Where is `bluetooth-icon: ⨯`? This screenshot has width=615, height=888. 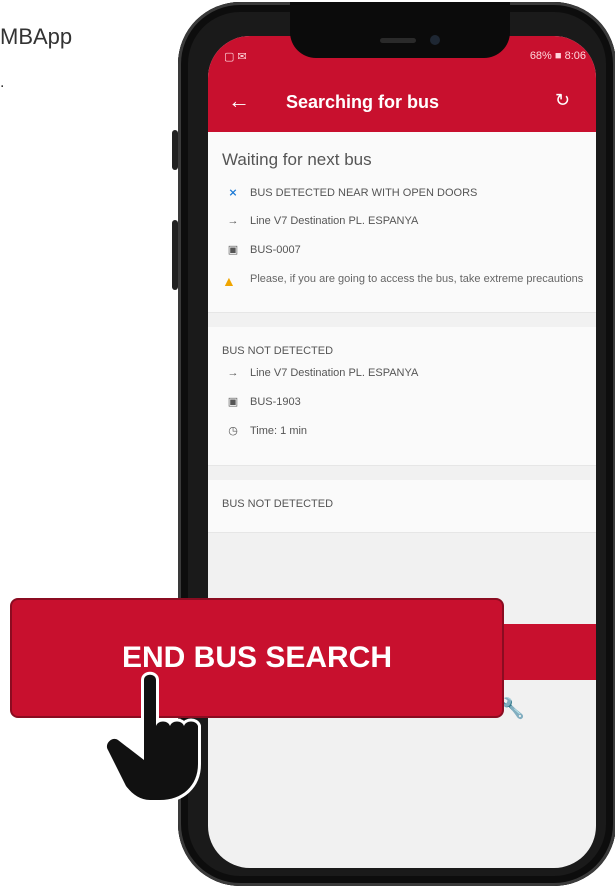
bluetooth-icon: ⨯ is located at coordinates (233, 193).